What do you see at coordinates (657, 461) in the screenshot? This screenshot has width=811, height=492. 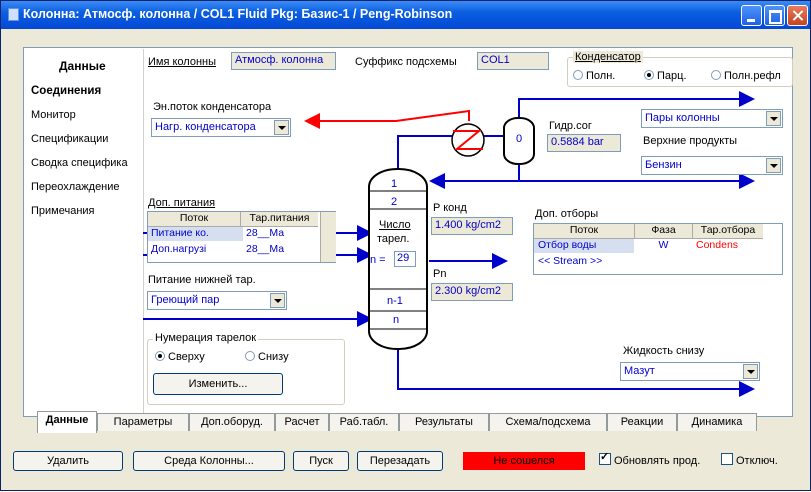 I see `update-outlets-label: Обновлять прод.` at bounding box center [657, 461].